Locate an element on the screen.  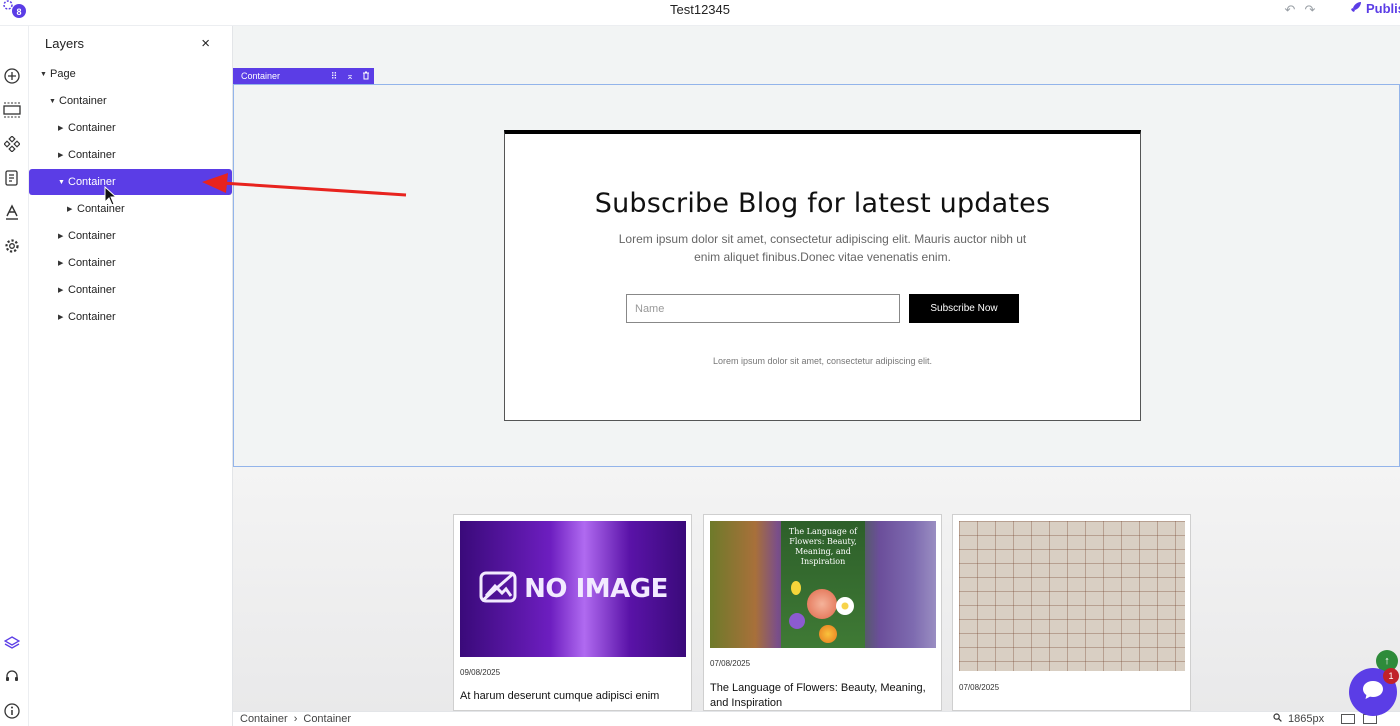
plus-circle-icon is located at coordinates (12, 76).